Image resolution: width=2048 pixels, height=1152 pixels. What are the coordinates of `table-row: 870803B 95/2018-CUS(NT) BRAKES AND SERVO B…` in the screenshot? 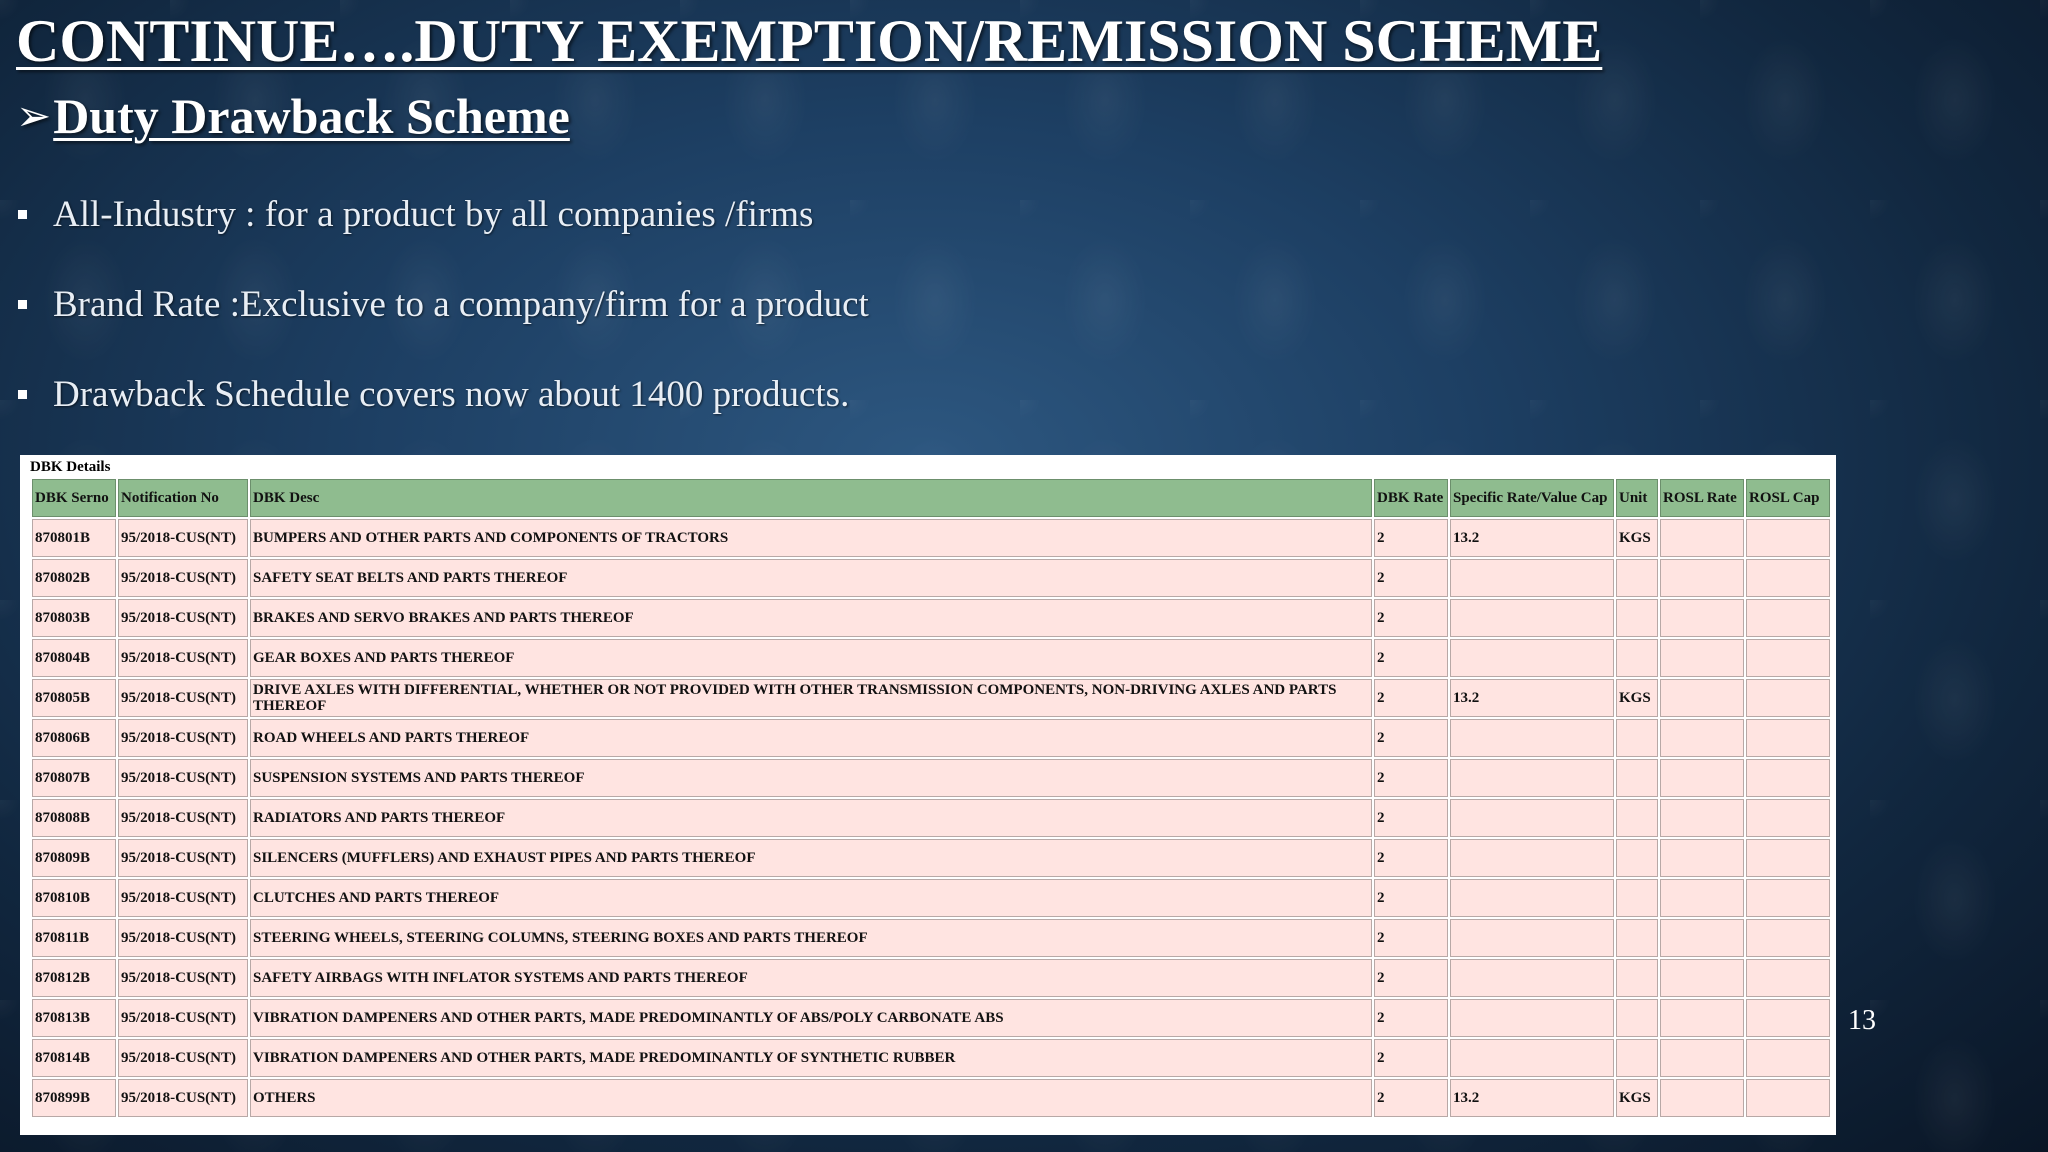 It's located at (931, 618).